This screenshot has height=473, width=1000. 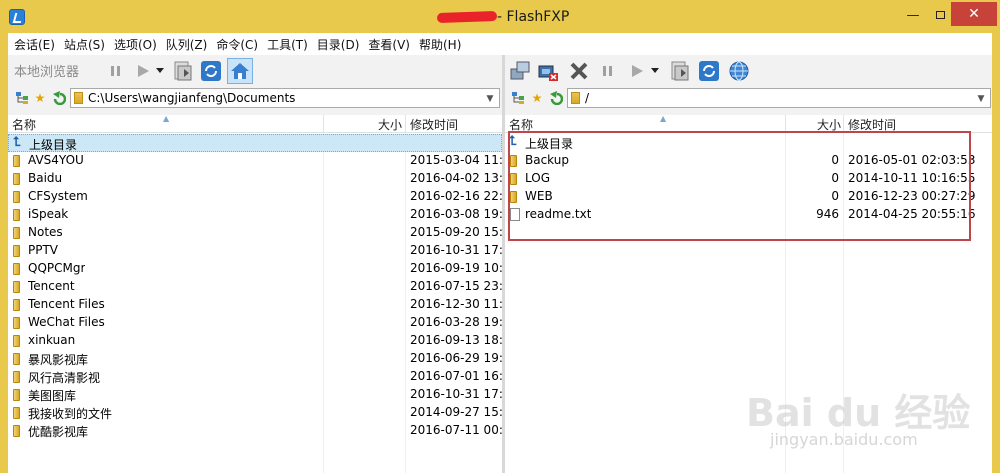 I want to click on remote-address-bar: ★ / ▼, so click(x=748, y=98).